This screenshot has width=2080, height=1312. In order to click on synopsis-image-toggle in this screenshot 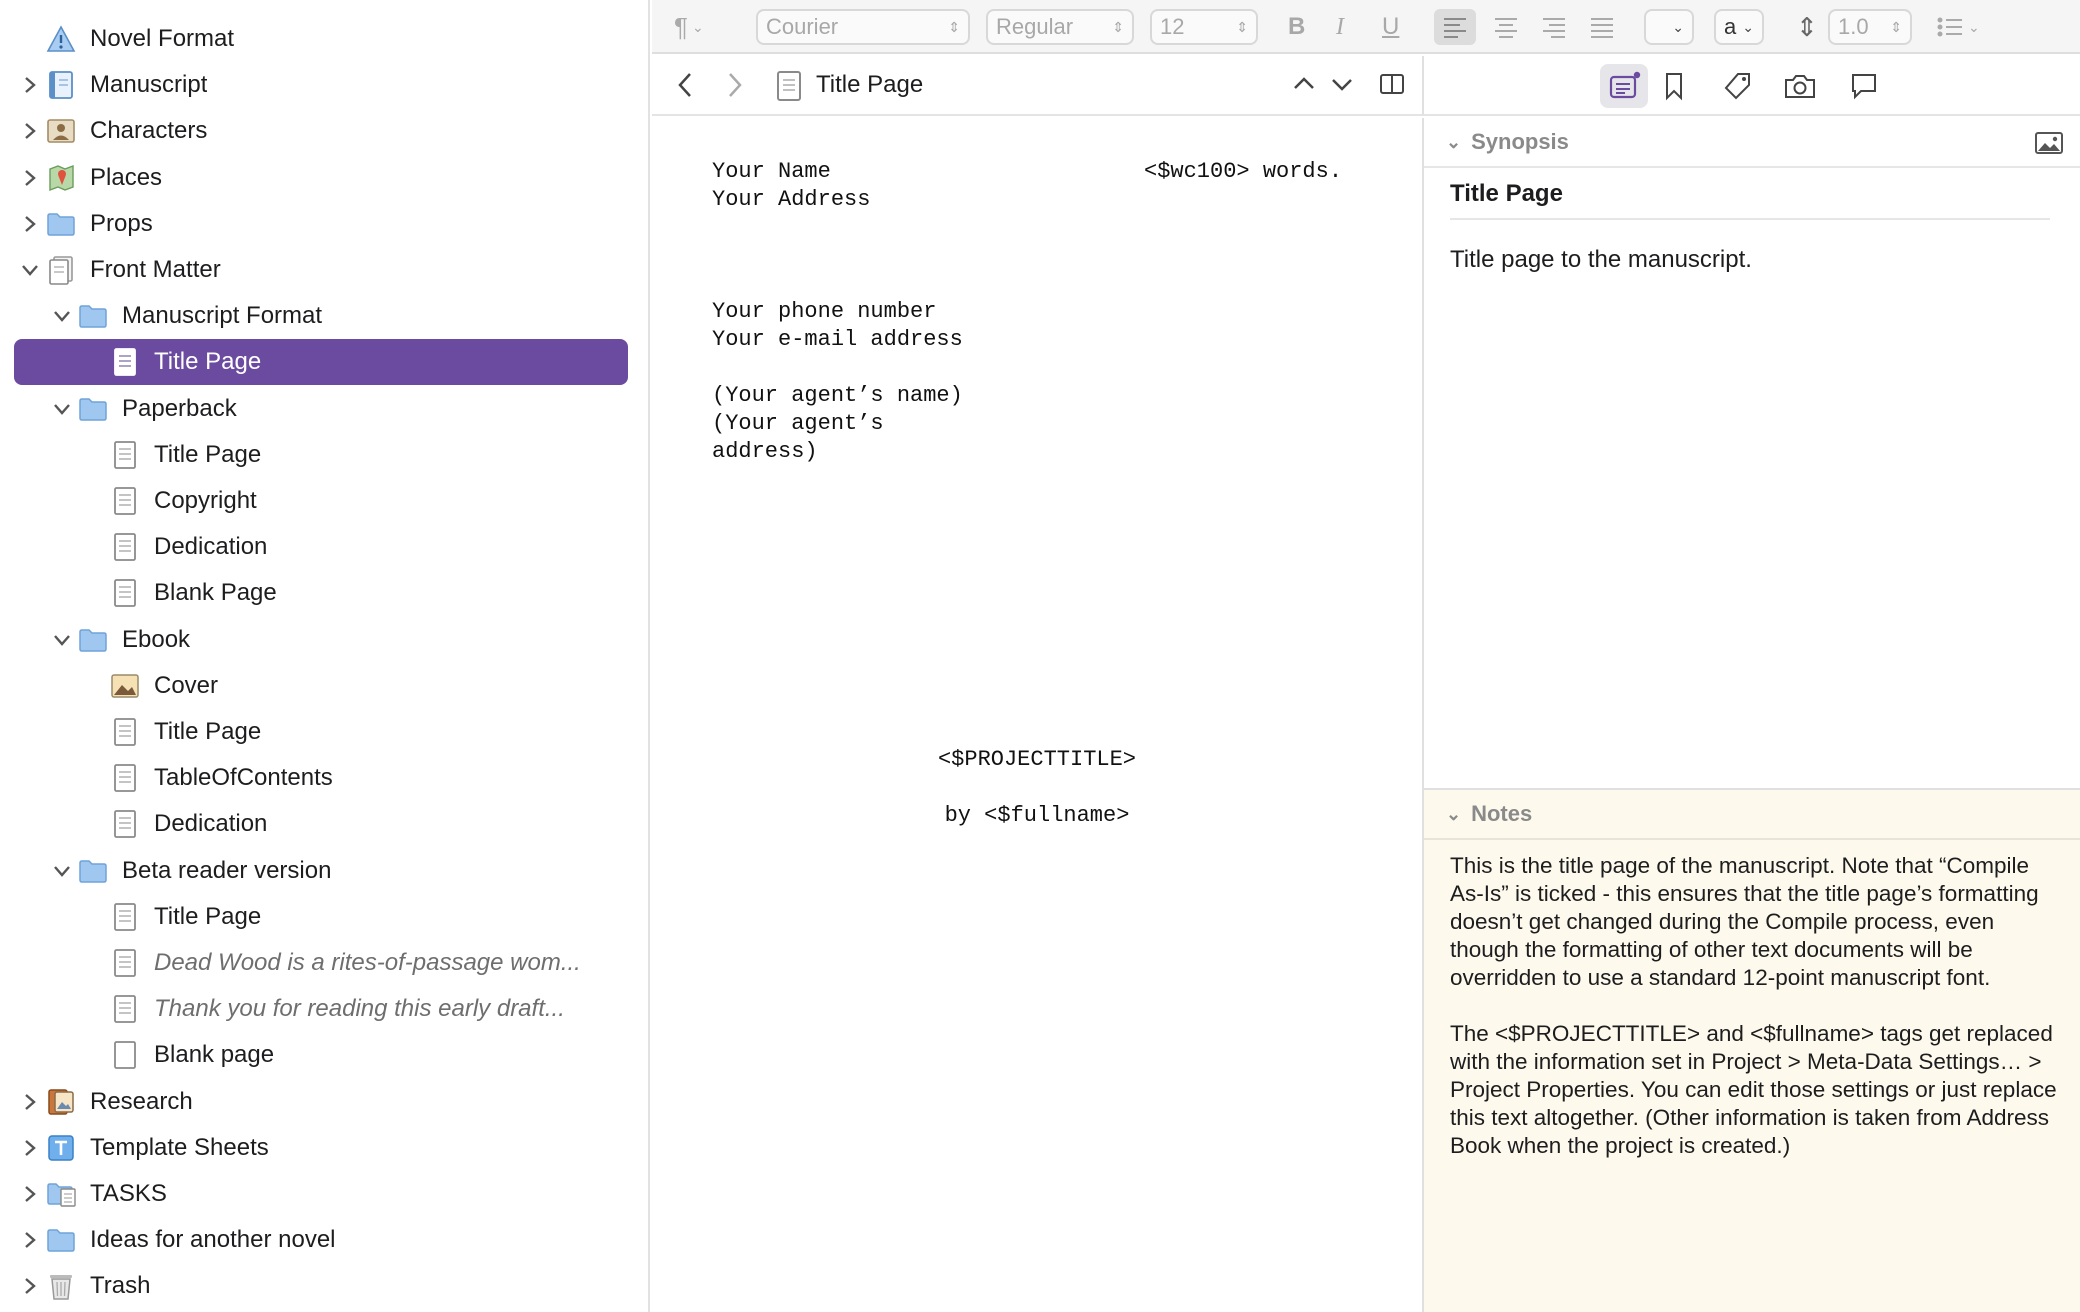, I will do `click(2049, 145)`.